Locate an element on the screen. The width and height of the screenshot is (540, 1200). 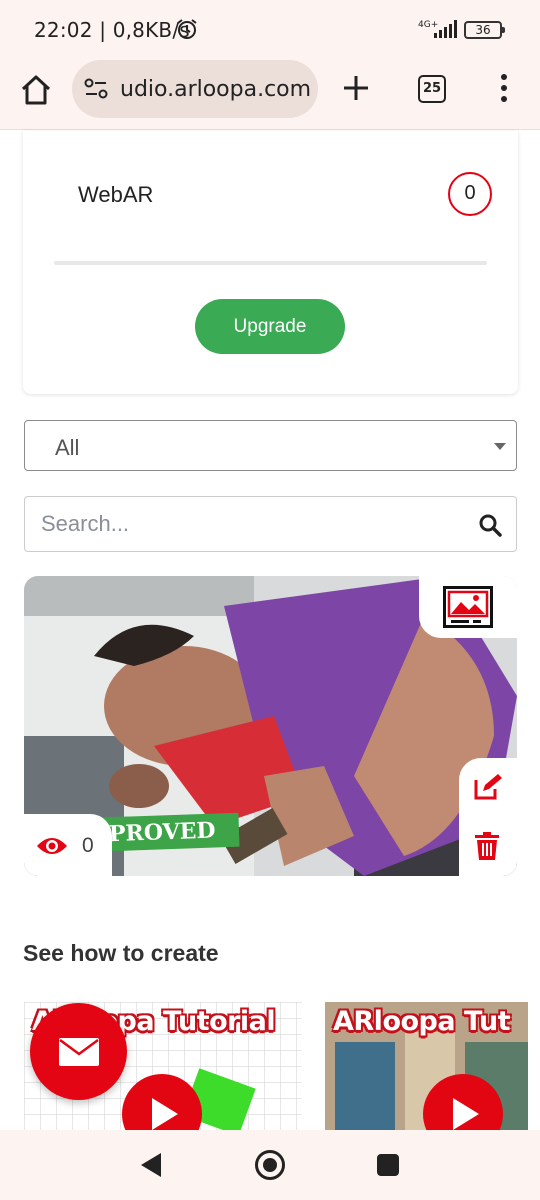
network-type: 4G+ is located at coordinates (428, 25).